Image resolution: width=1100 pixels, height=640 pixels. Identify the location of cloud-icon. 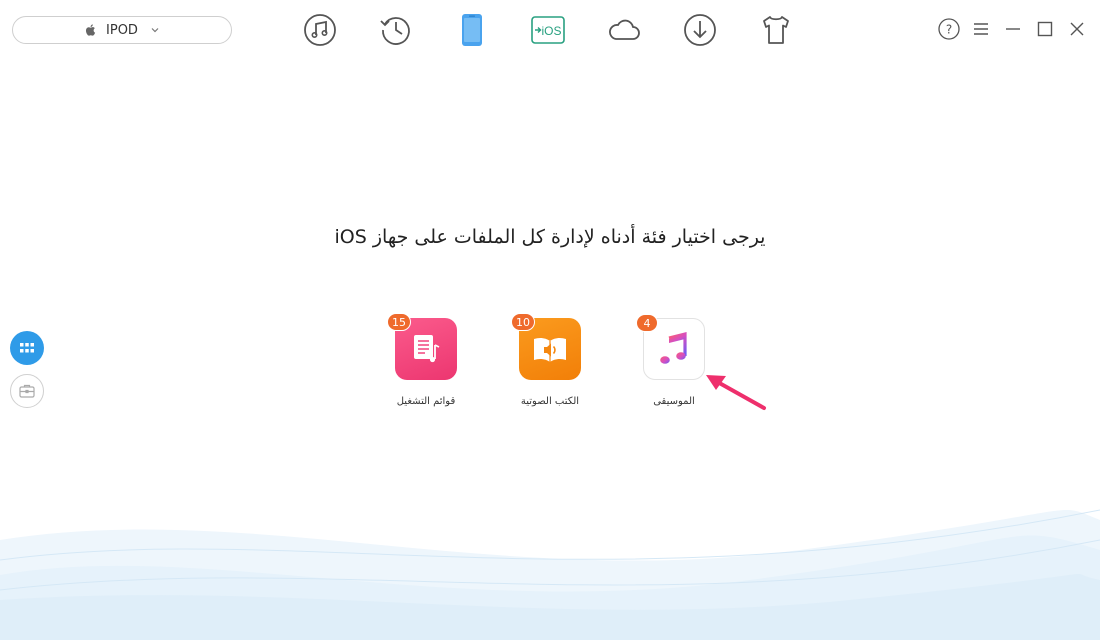
(624, 29).